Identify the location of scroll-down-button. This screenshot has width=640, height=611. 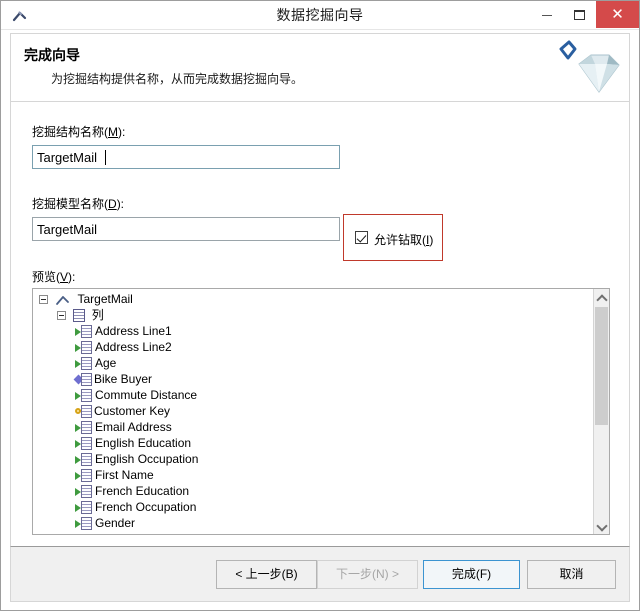
(601, 525).